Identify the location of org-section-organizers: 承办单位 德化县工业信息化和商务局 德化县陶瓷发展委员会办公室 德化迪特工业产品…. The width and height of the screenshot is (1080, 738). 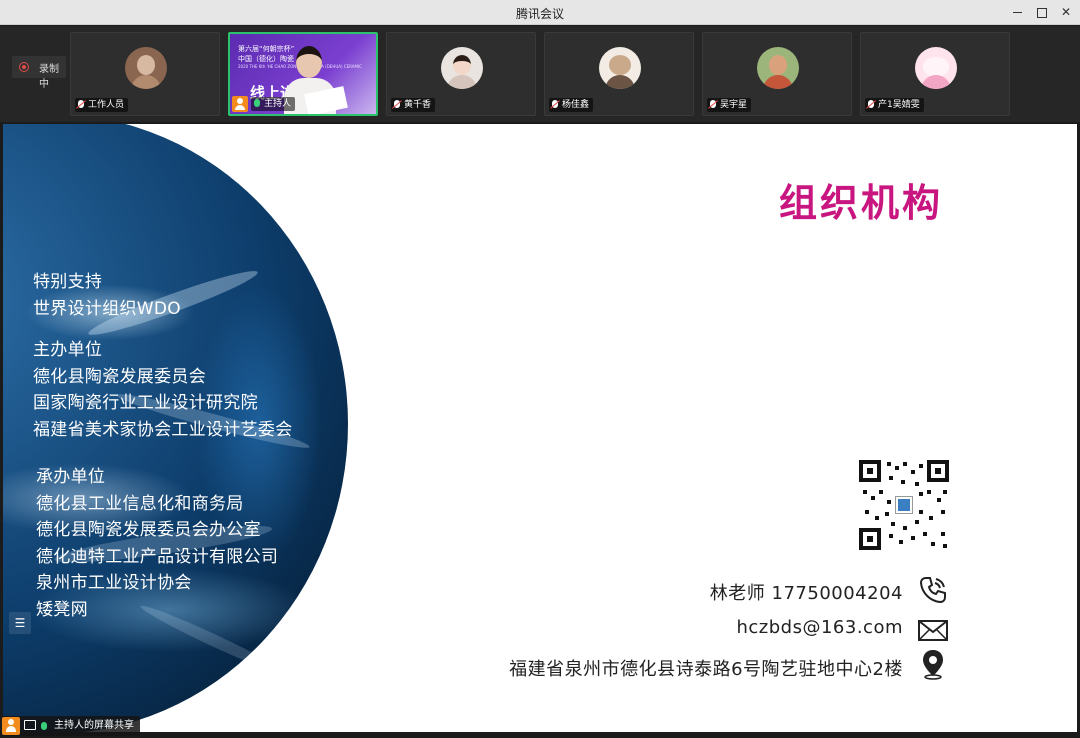
(157, 543).